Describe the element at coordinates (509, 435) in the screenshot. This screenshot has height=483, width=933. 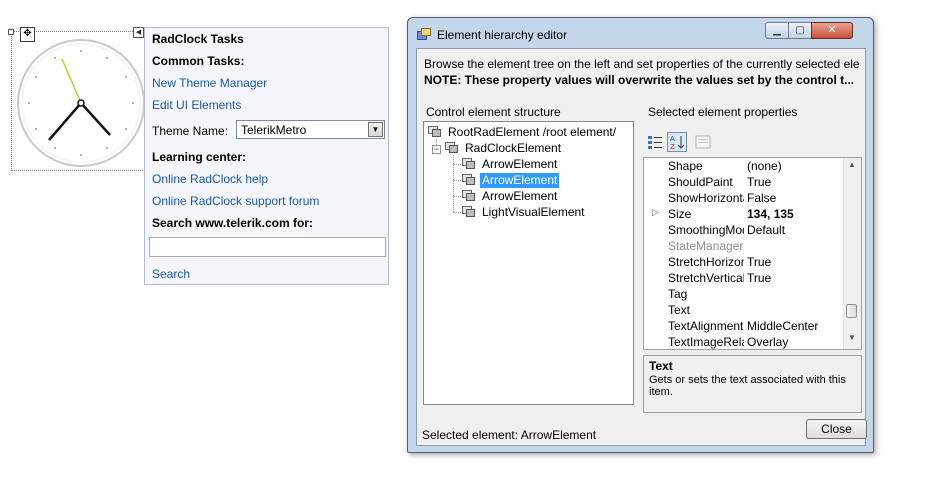
I see `selected-element-status: Selected element: ArrowElement` at that location.